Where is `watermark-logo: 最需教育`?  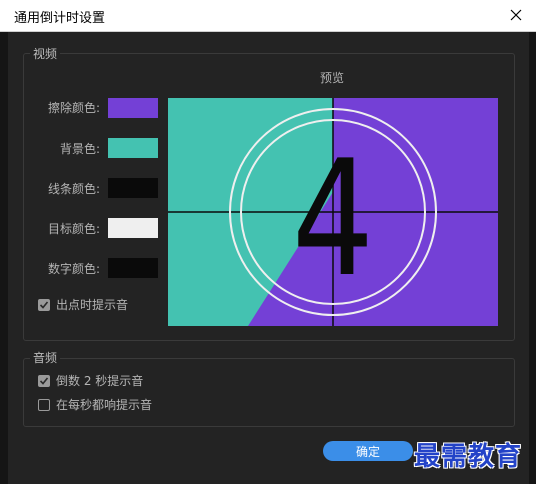 watermark-logo: 最需教育 is located at coordinates (468, 457).